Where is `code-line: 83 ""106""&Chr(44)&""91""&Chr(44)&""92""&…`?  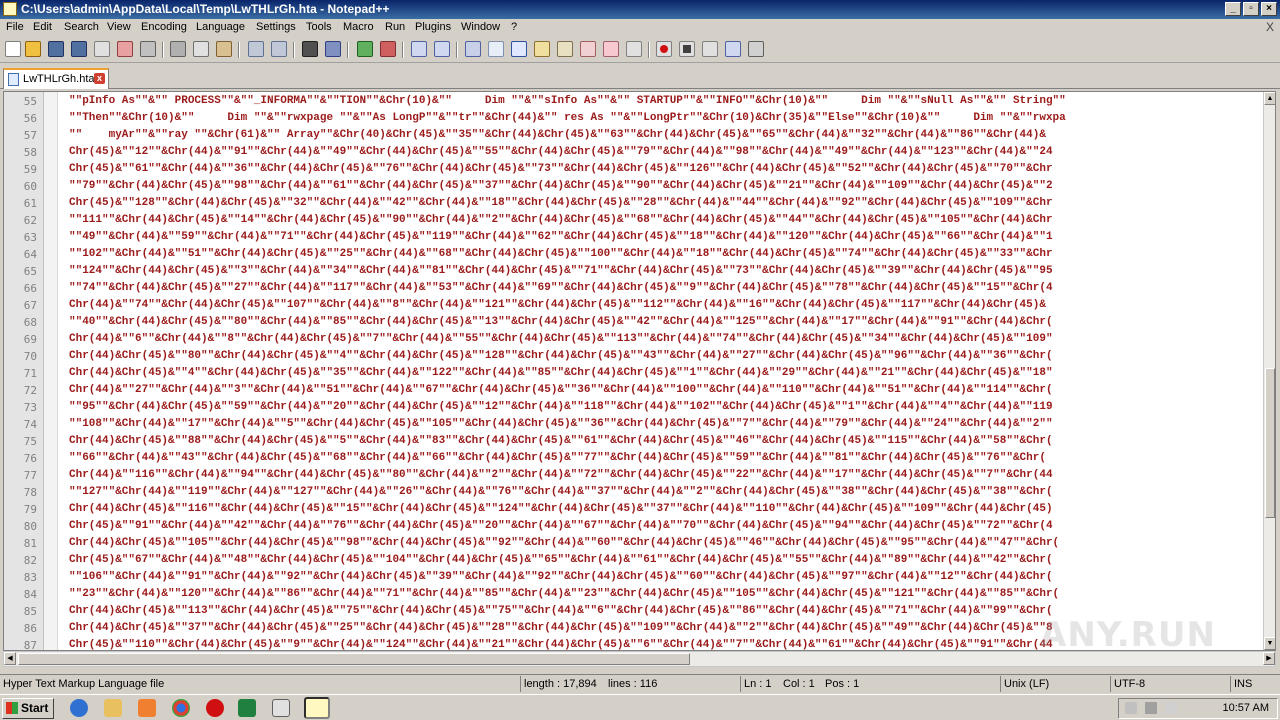 code-line: 83 ""106""&Chr(44)&""91""&Chr(44)&""92""&… is located at coordinates (632, 577).